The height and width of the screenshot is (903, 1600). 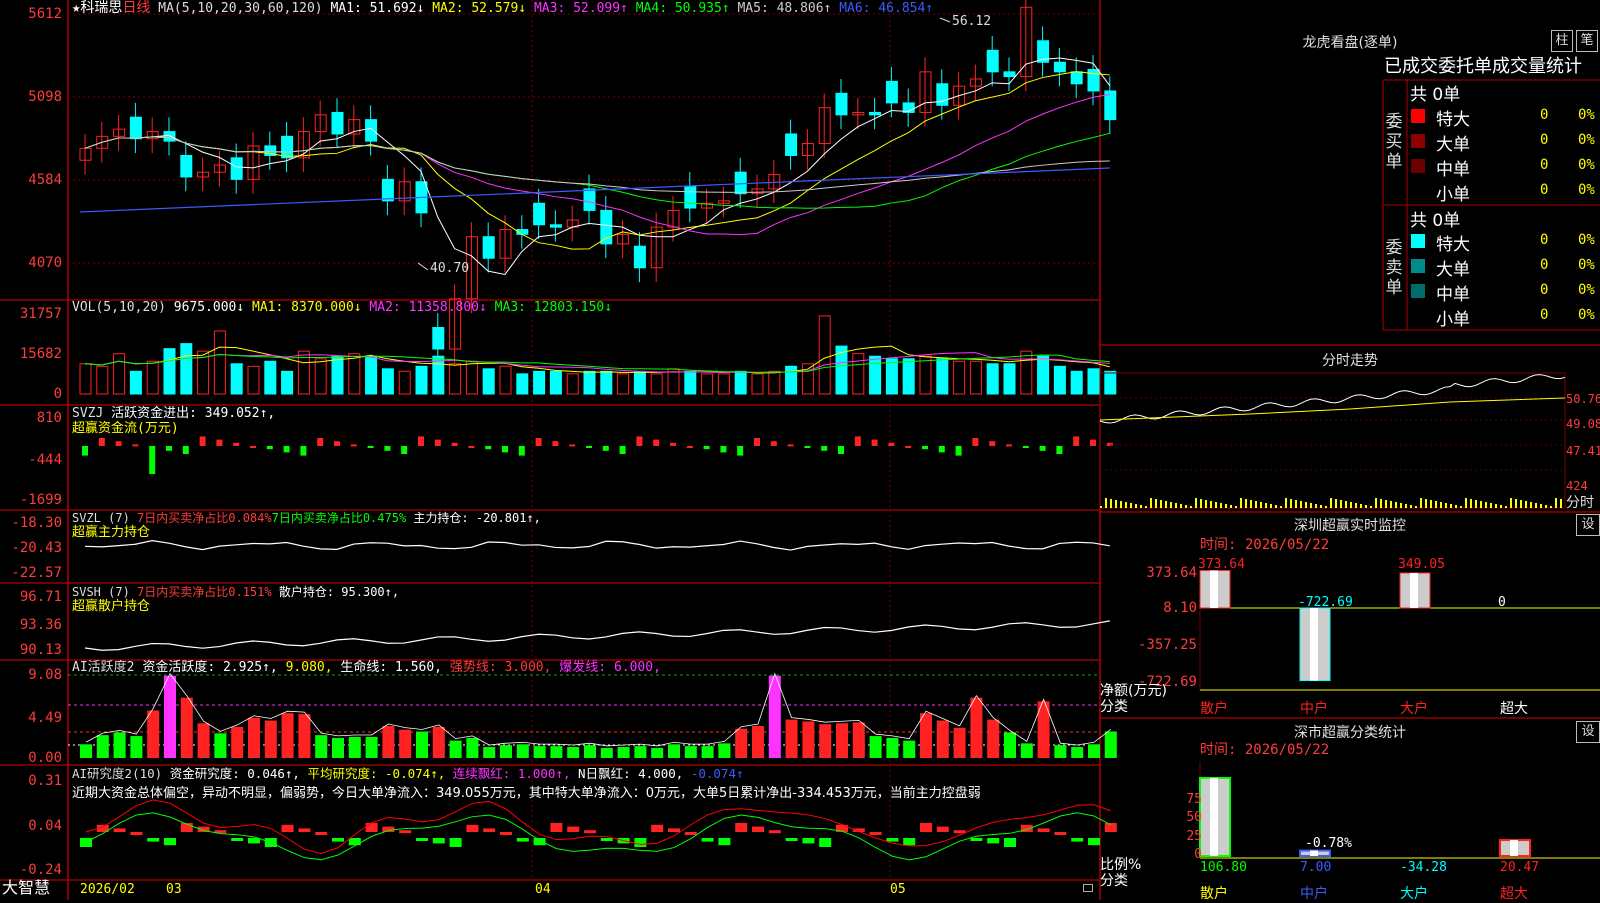 I want to click on period-label: 日线, so click(x=136, y=8).